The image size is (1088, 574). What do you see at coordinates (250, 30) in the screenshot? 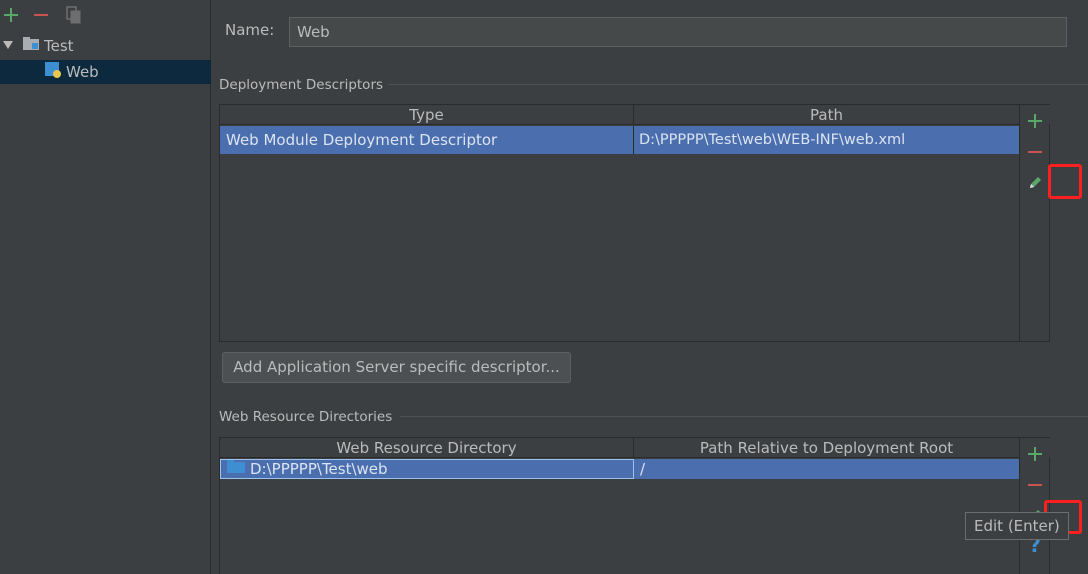
I see `name-label: Name:` at bounding box center [250, 30].